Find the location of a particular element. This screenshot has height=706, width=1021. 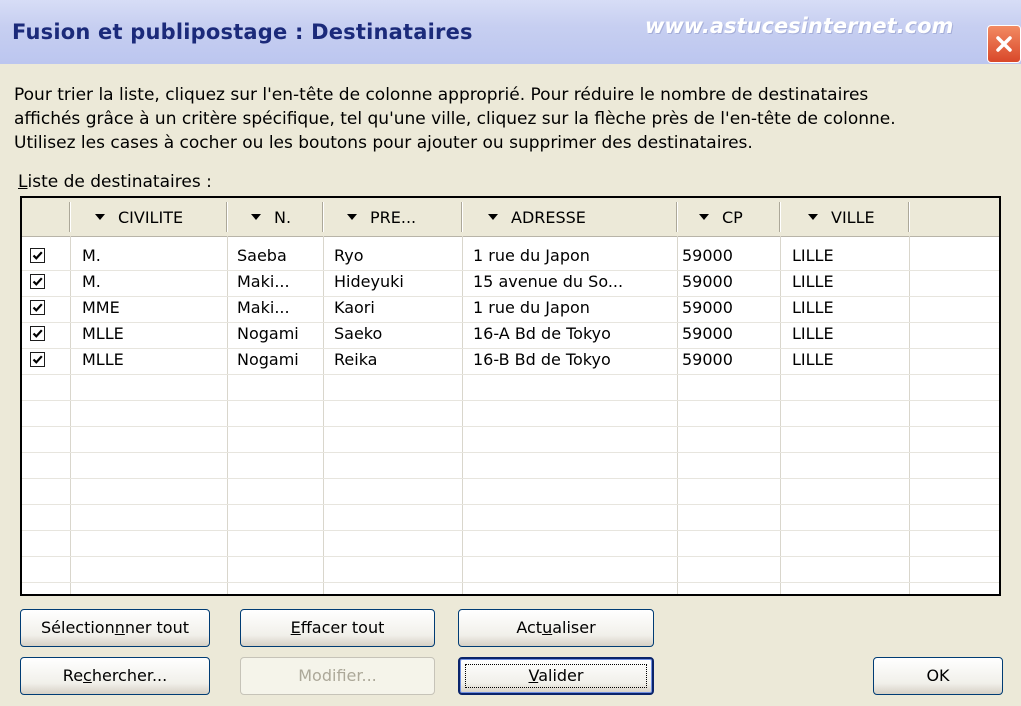

close-icon is located at coordinates (1004, 44).